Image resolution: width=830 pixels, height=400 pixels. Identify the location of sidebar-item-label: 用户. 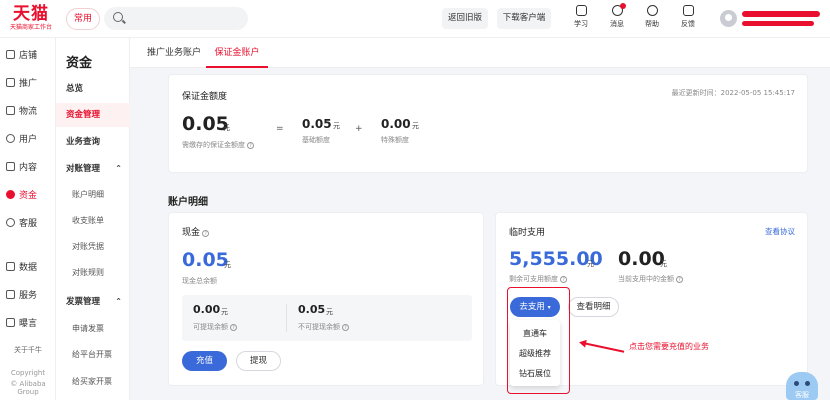
(28, 140).